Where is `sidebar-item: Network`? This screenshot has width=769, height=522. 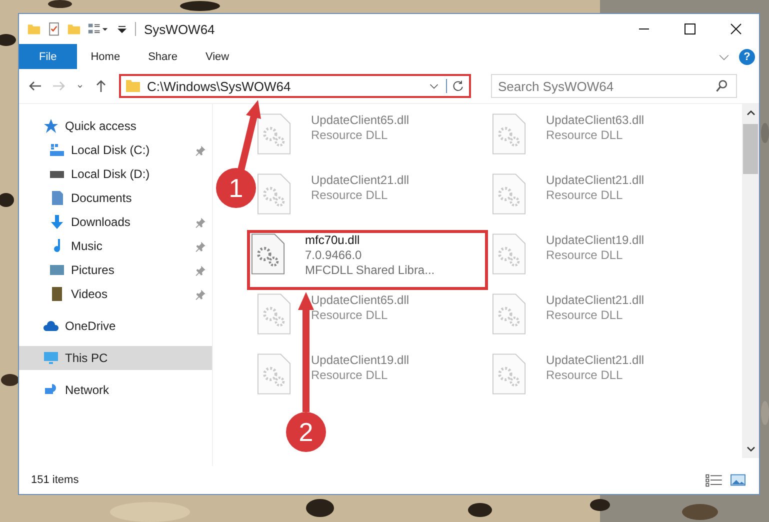 sidebar-item: Network is located at coordinates (115, 390).